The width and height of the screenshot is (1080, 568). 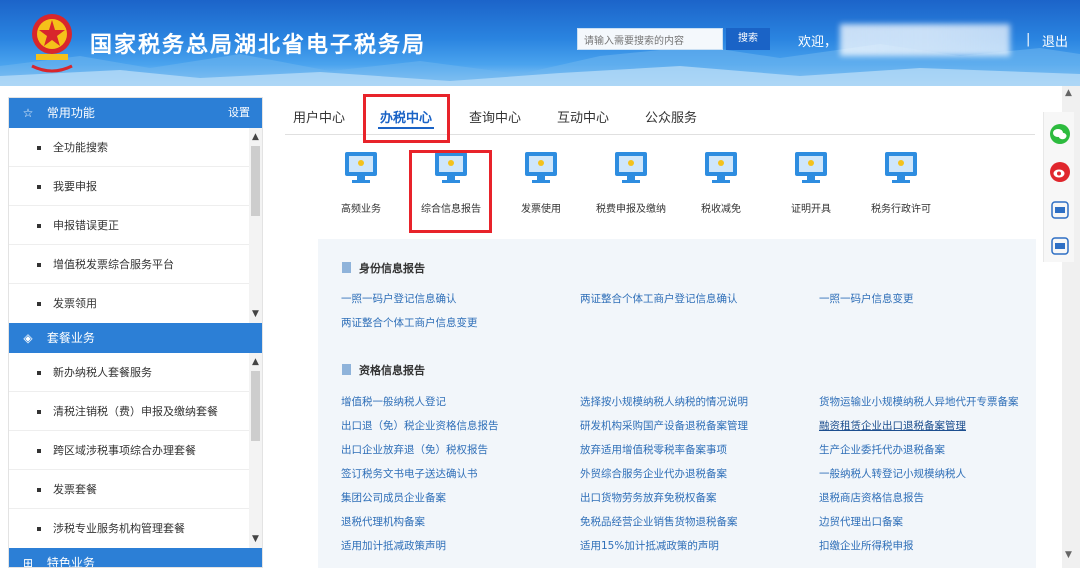 I want to click on category-invoice-use: 发票使用, so click(x=541, y=182).